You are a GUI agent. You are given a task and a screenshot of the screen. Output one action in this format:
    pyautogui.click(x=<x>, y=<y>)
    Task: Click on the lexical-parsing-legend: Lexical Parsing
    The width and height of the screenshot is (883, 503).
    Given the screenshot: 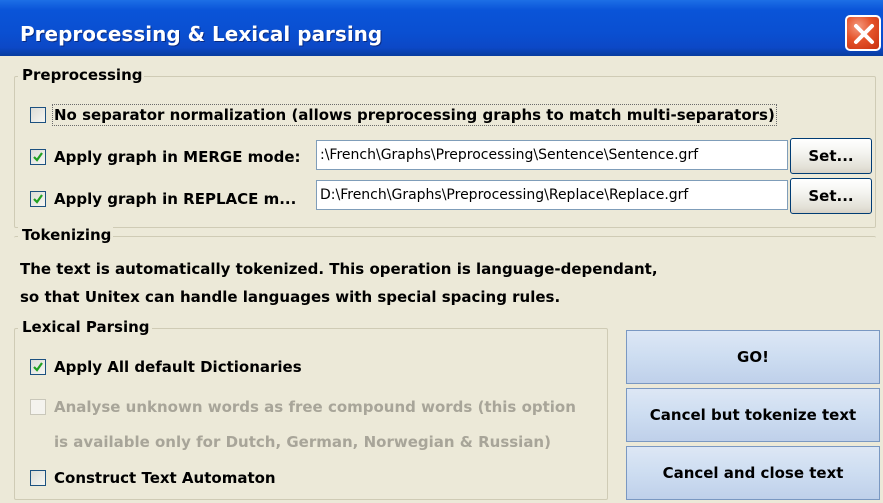 What is the action you would take?
    pyautogui.click(x=85, y=327)
    